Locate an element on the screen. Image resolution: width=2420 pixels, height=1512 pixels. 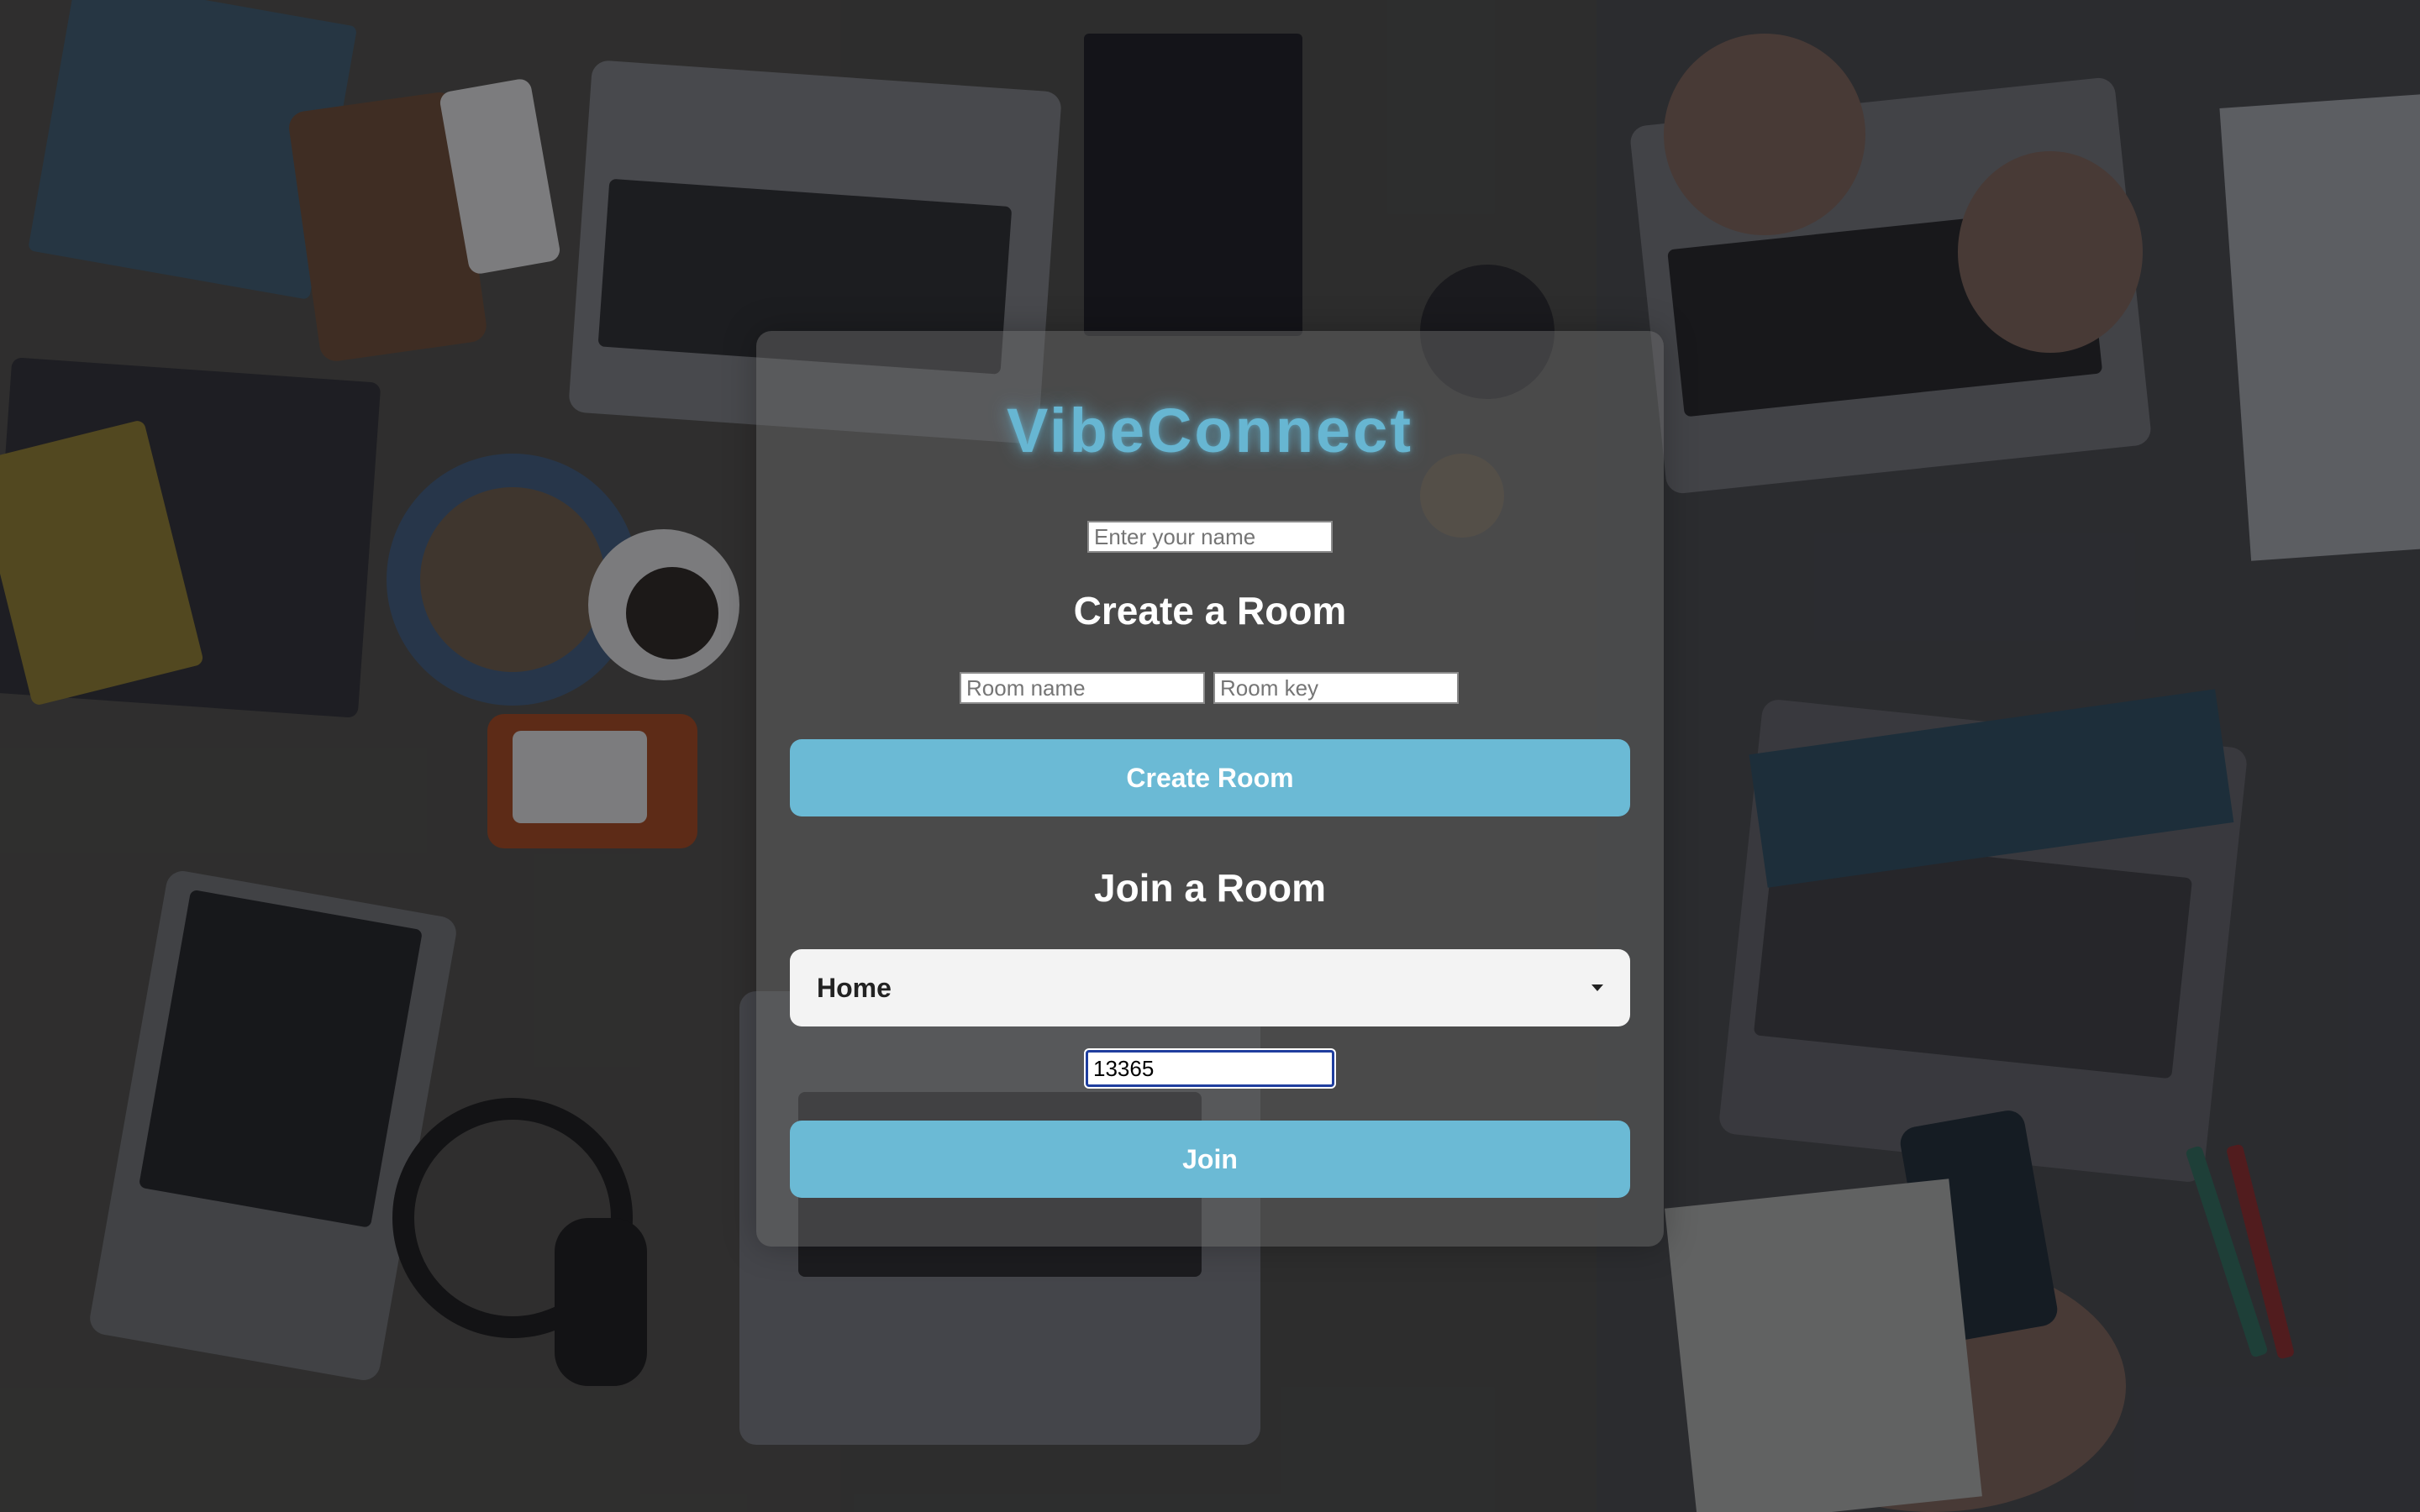
room-key-input is located at coordinates (1336, 688).